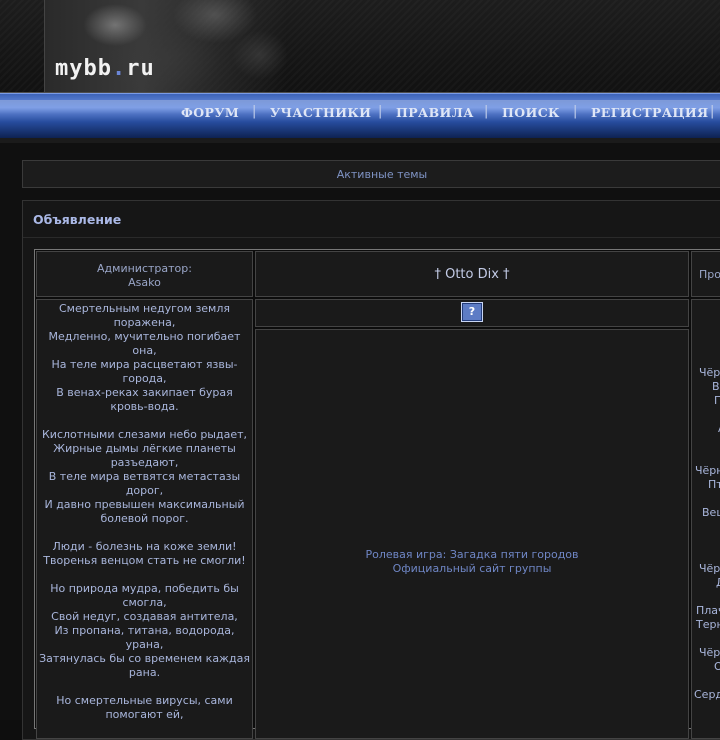  What do you see at coordinates (144, 434) in the screenshot?
I see `poem-line: Кислотными слезами небо рыдает,` at bounding box center [144, 434].